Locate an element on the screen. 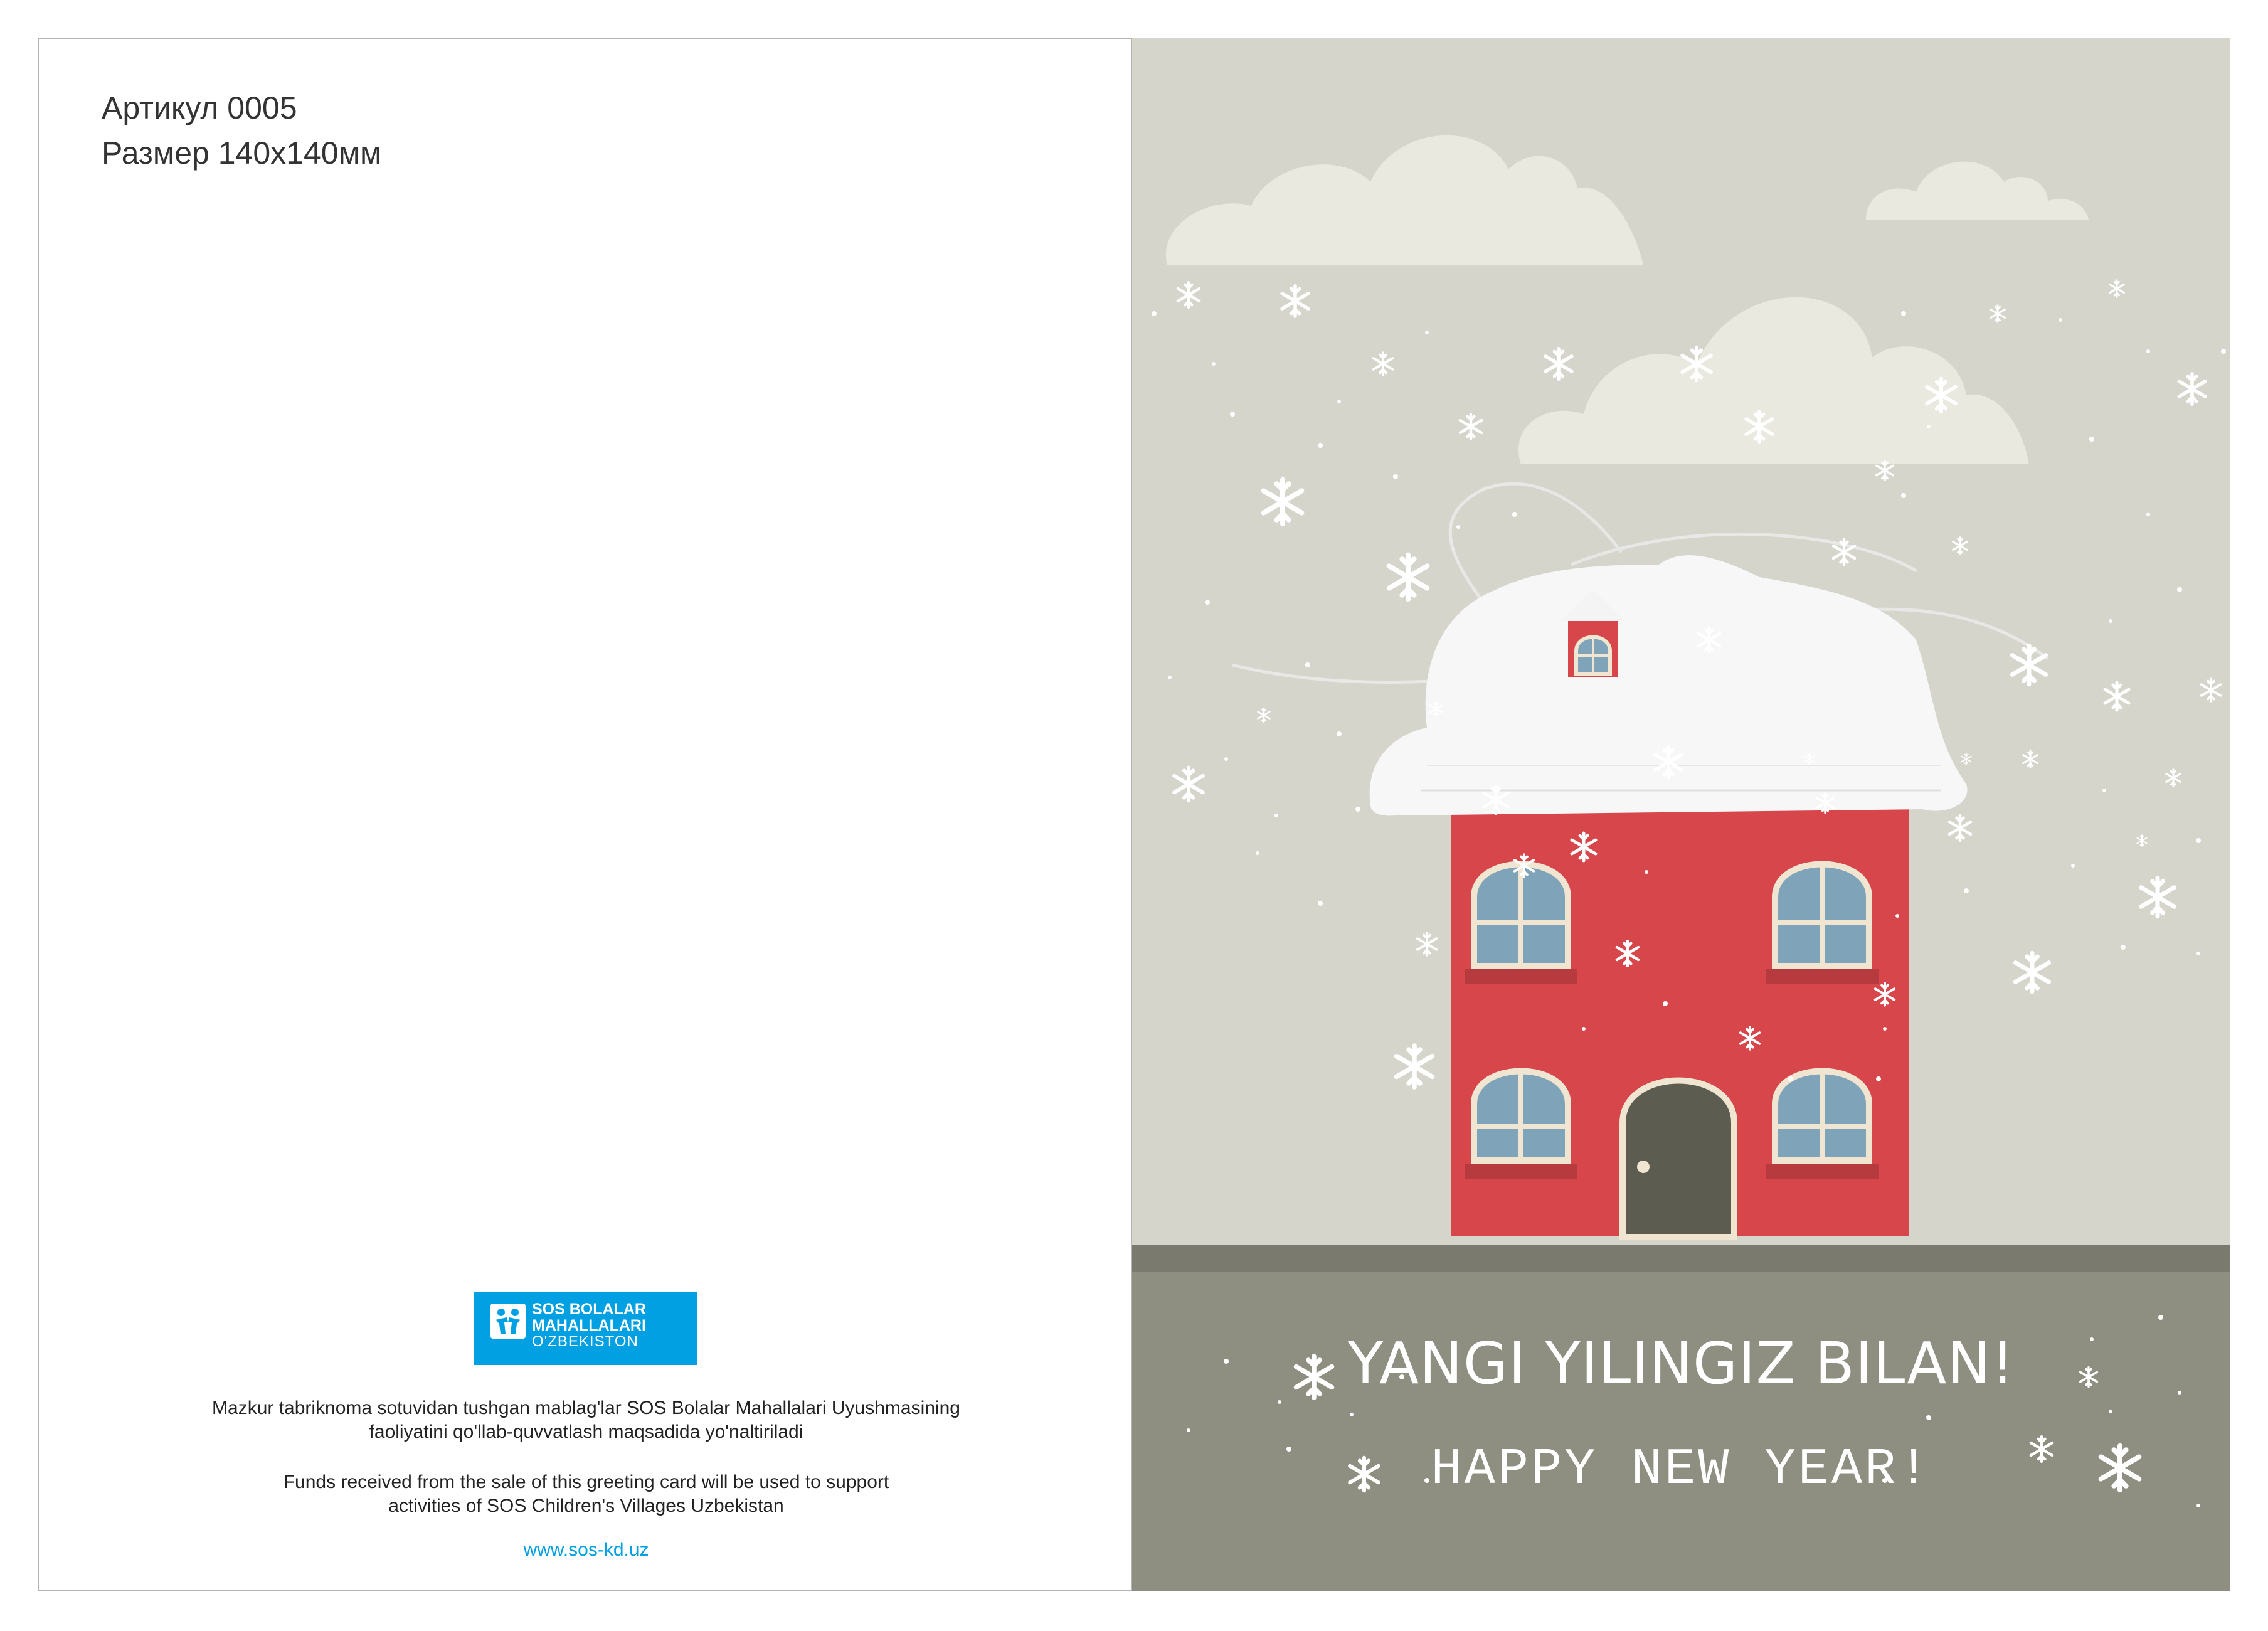 The image size is (2268, 1631). greeting-uzbek: YANGI YILINGIZ BILAN! is located at coordinates (1681, 1363).